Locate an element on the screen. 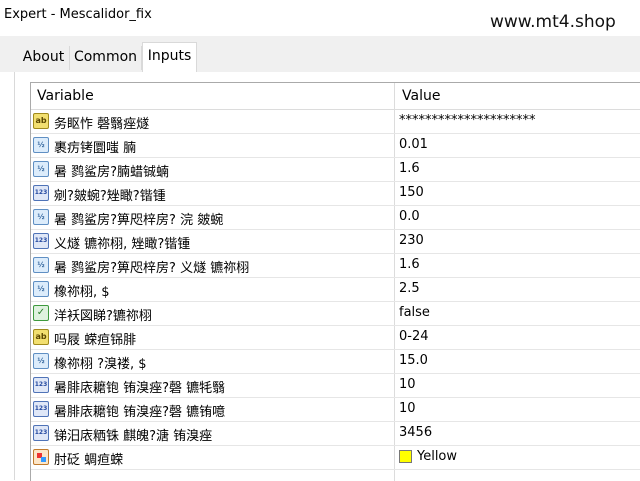 The width and height of the screenshot is (640, 481). table-row: ab 务眍怍 磬翳痤燧 ********************* is located at coordinates (335, 122).